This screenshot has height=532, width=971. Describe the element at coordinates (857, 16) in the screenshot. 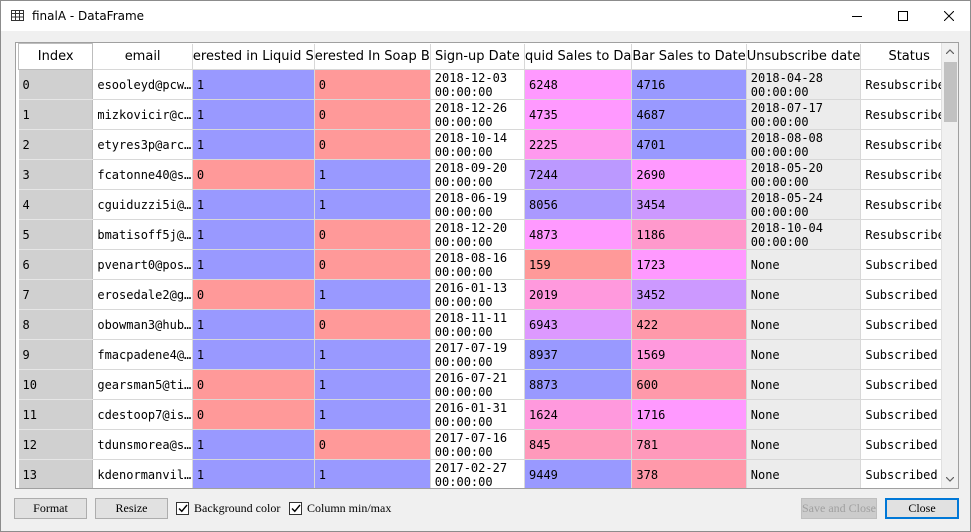

I see `minimize-button` at that location.